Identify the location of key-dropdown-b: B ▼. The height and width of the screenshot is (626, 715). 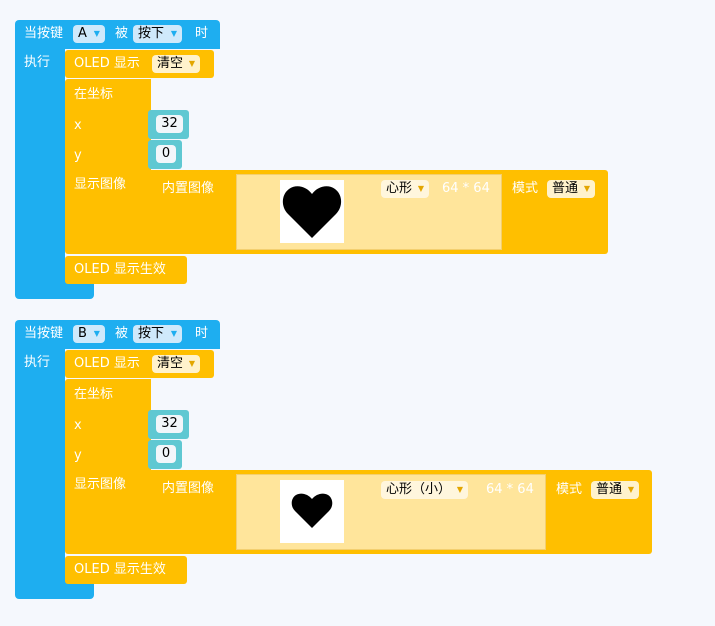
(89, 334).